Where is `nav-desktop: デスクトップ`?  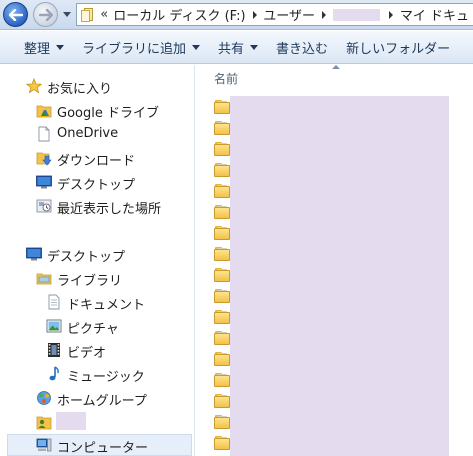 nav-desktop: デスクトップ is located at coordinates (97, 254).